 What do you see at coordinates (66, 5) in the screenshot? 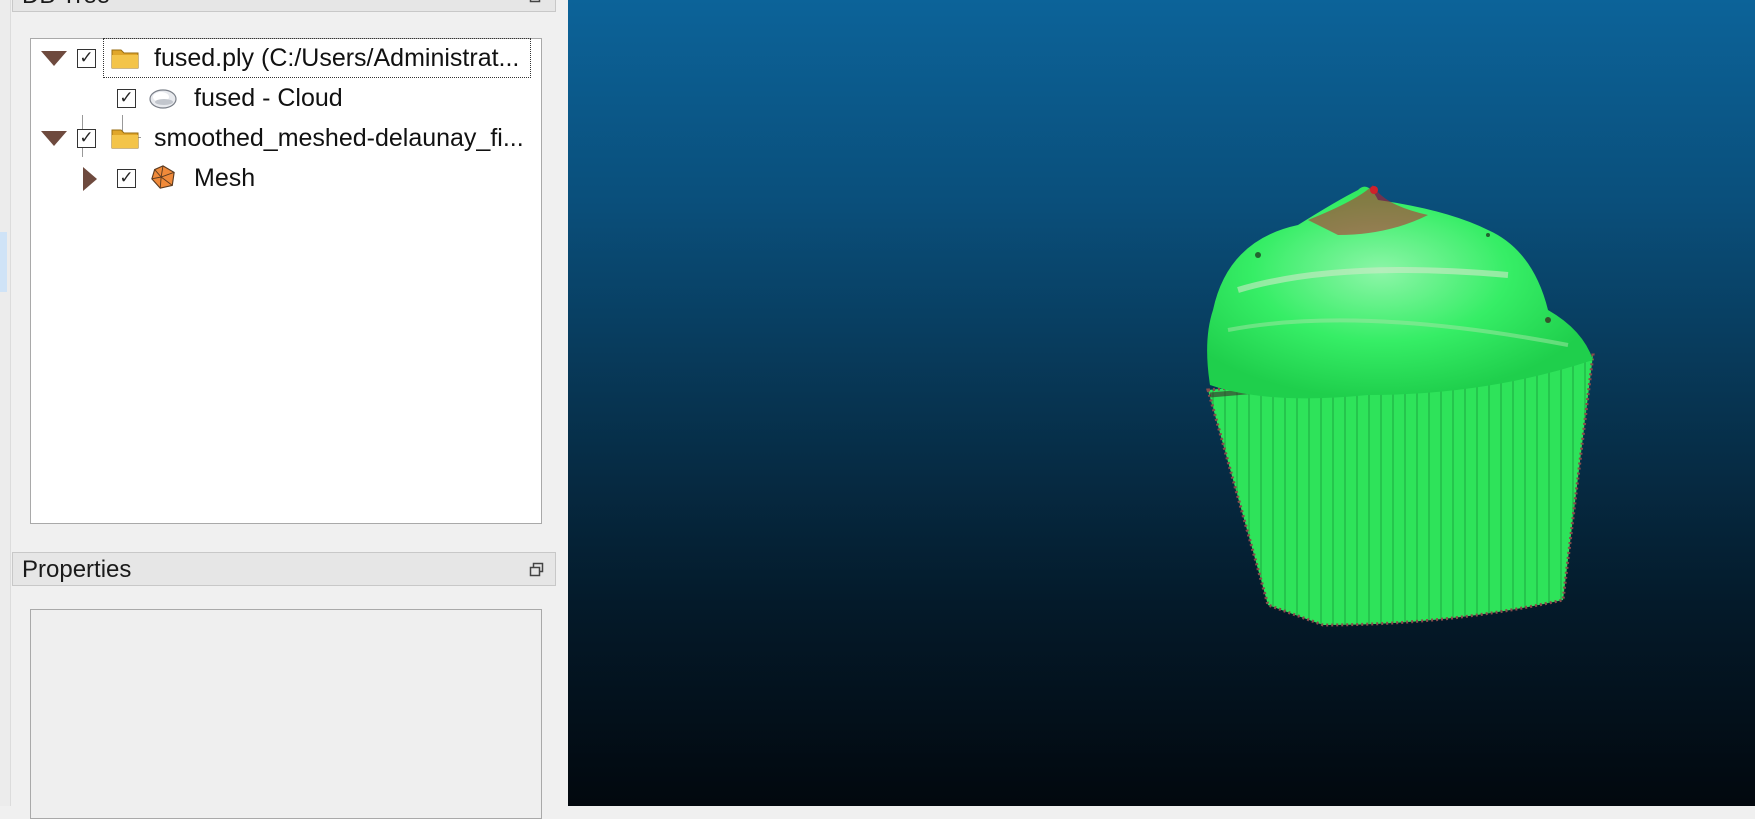
I see `db-tree-title: DB Tree` at bounding box center [66, 5].